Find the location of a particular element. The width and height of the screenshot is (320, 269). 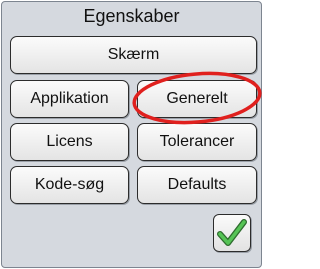

dialog-title: Egenskaber is located at coordinates (131, 16).